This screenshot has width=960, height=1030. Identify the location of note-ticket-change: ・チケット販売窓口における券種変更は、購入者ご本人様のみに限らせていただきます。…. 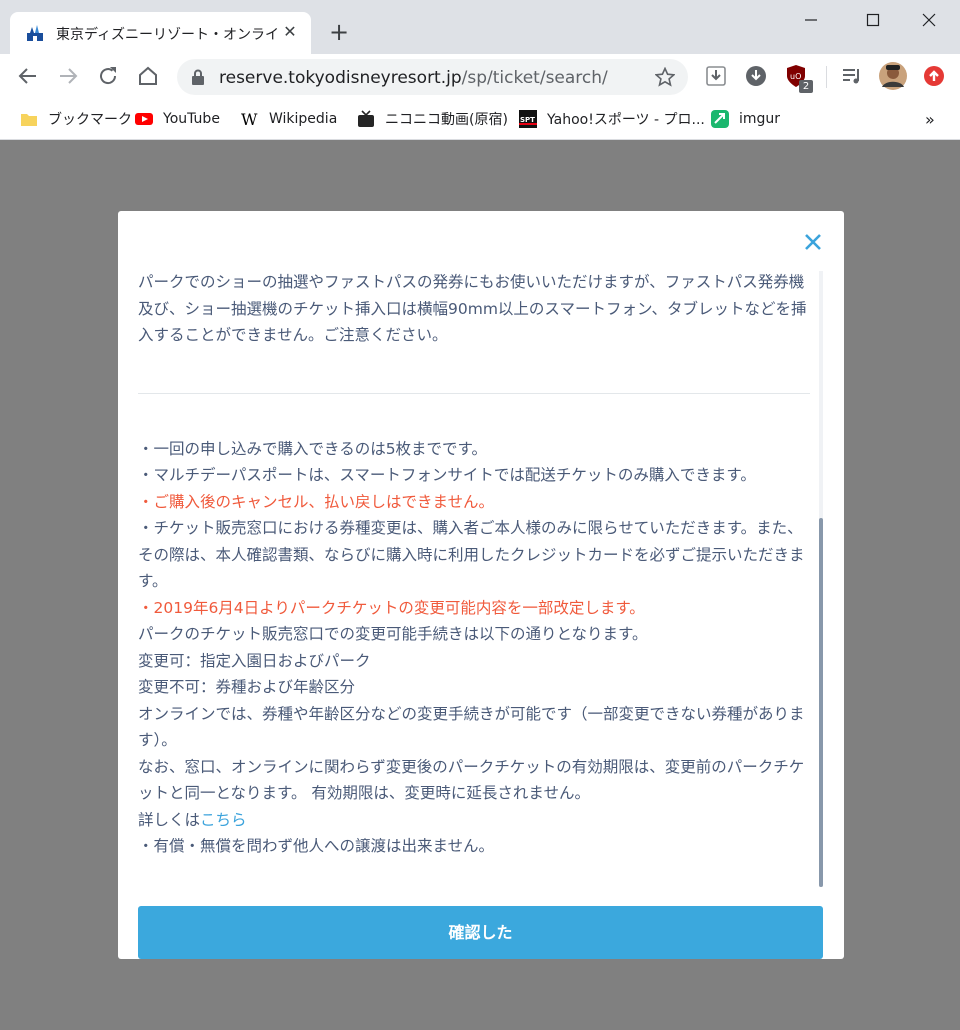
(471, 554).